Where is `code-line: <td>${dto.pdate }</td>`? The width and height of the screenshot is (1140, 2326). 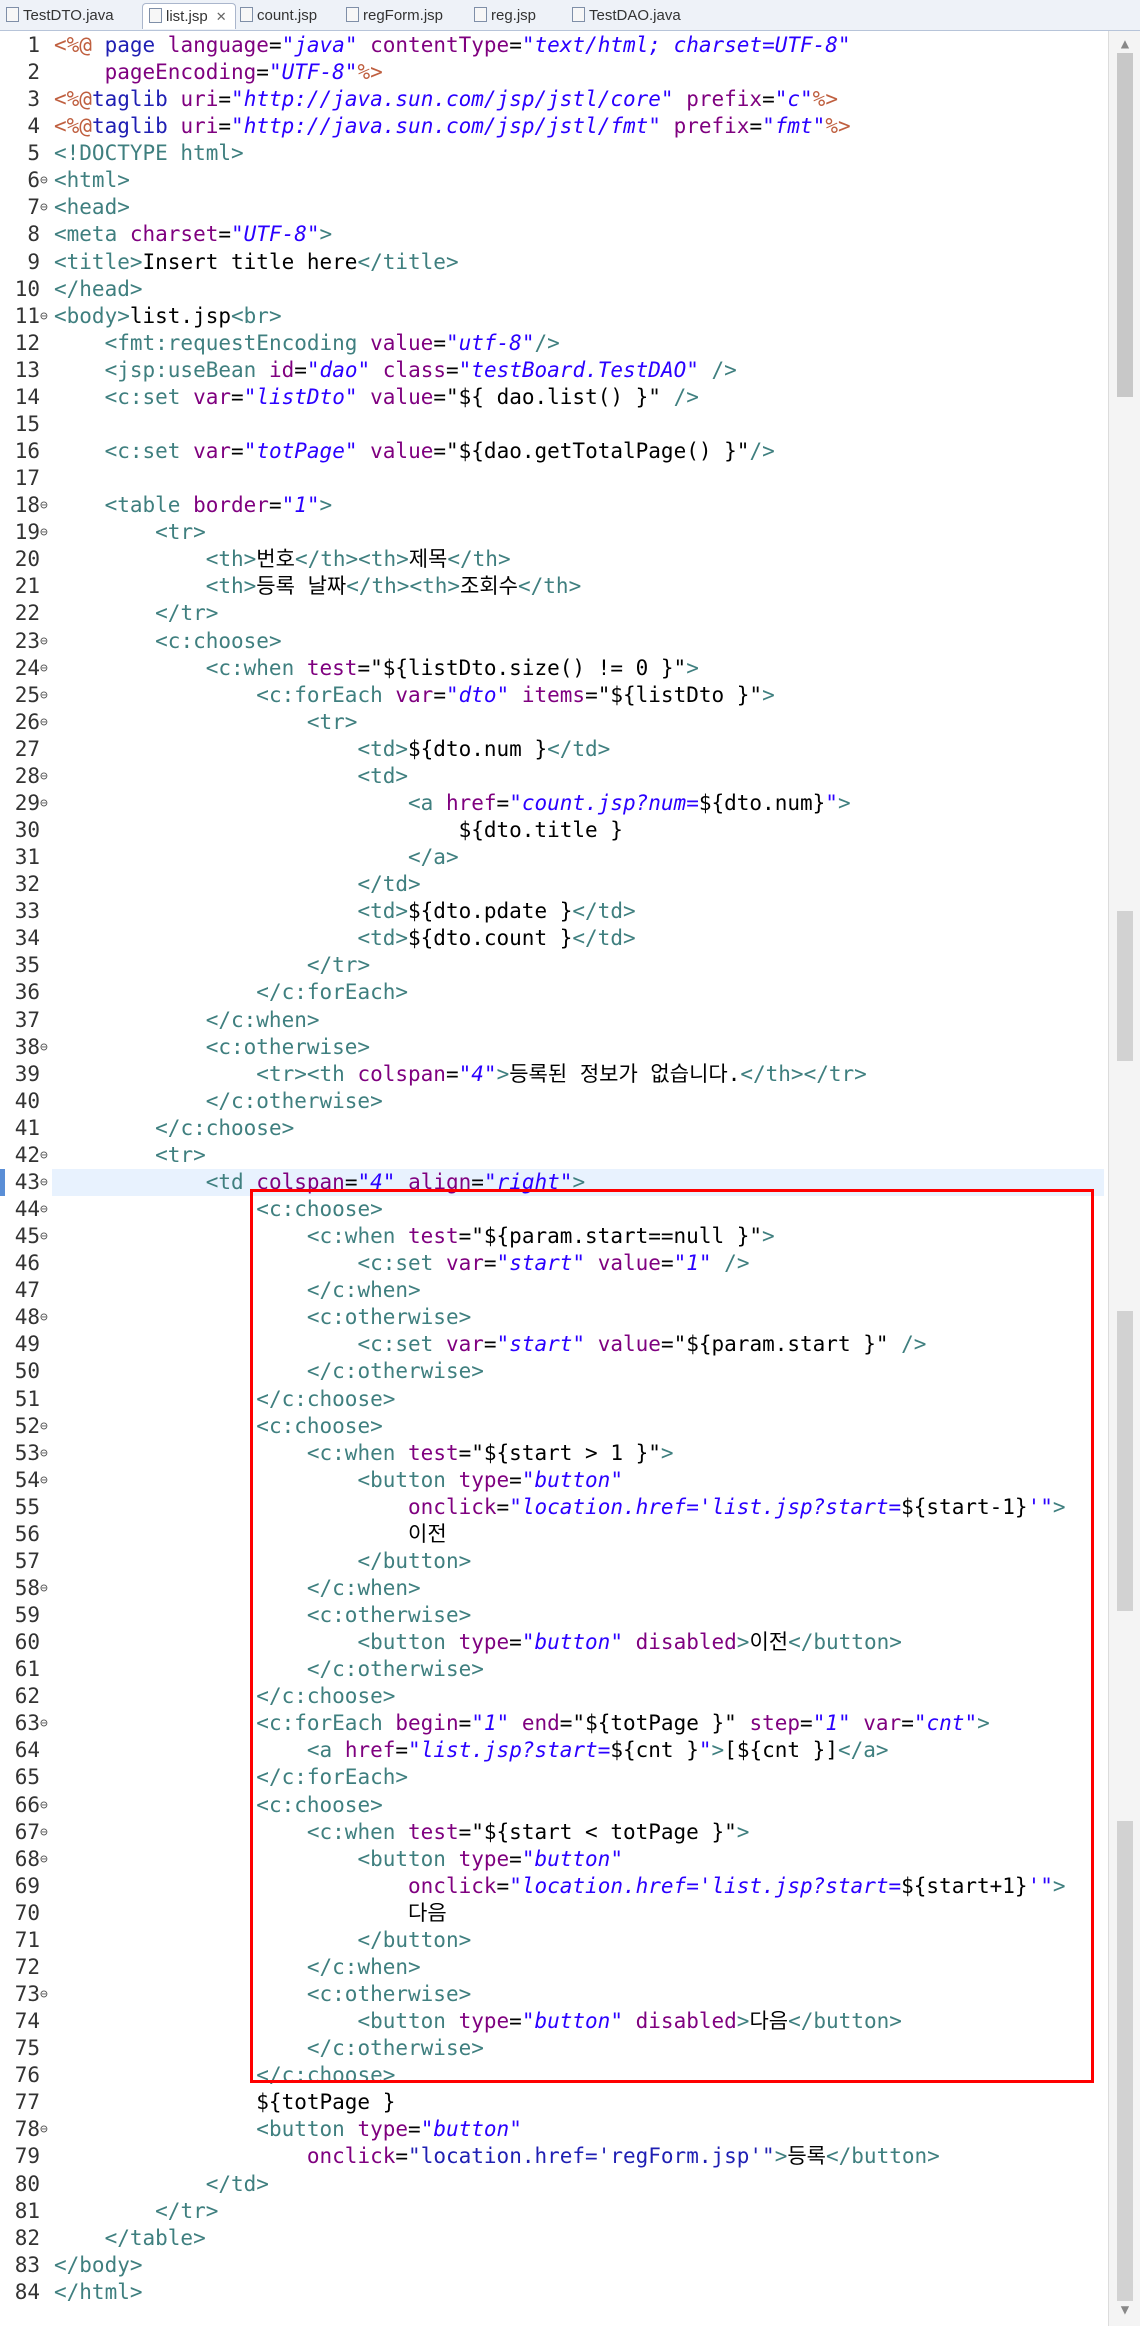
code-line: <td>${dto.pdate }</td> is located at coordinates (344, 911).